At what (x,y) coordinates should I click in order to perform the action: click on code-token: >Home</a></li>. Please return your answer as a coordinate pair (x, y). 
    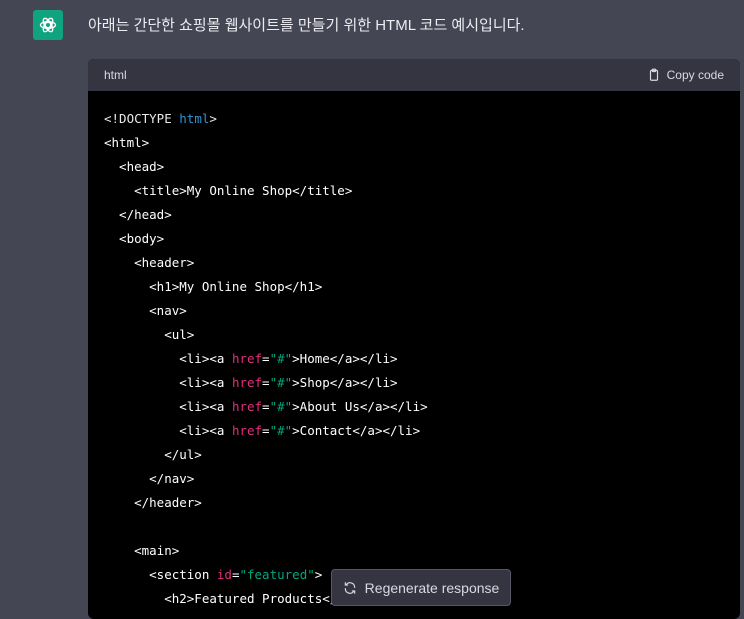
    Looking at the image, I should click on (345, 358).